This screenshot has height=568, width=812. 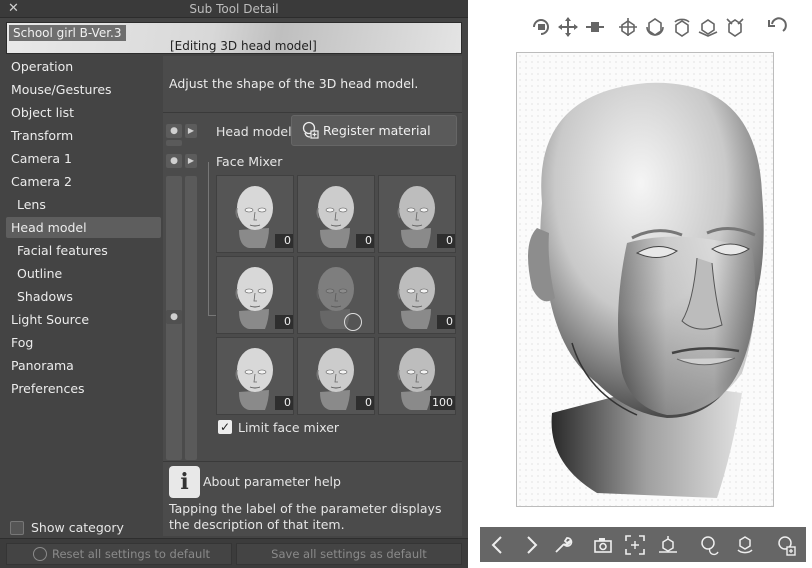 What do you see at coordinates (353, 322) in the screenshot?
I see `timer-icon` at bounding box center [353, 322].